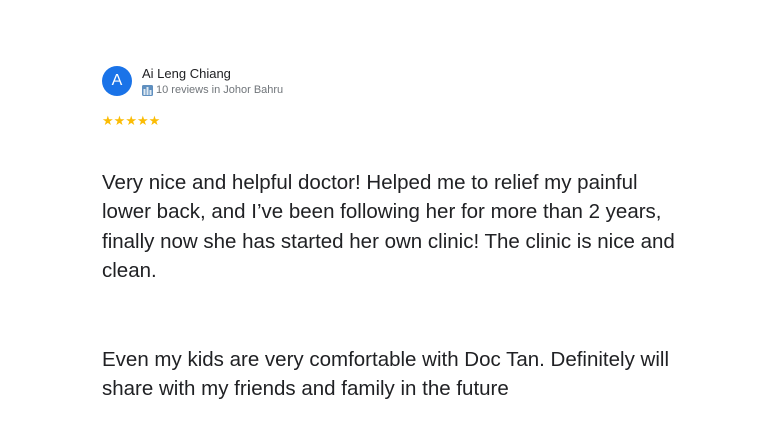  I want to click on avatar: A, so click(117, 81).